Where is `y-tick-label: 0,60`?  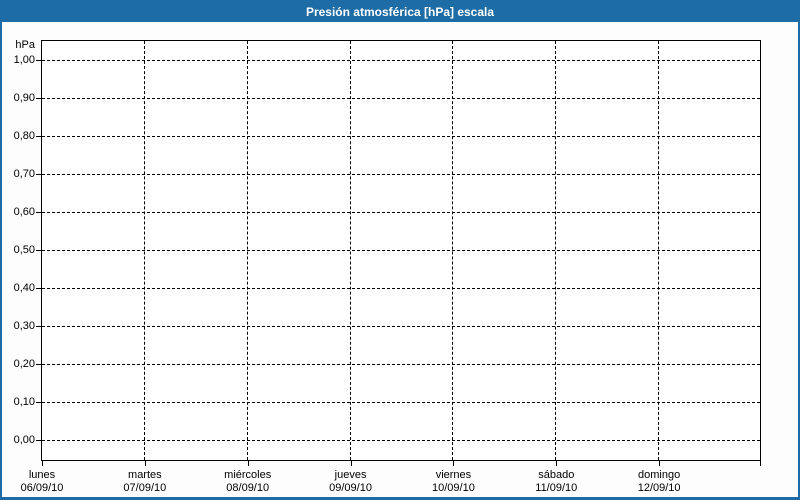 y-tick-label: 0,60 is located at coordinates (24, 212).